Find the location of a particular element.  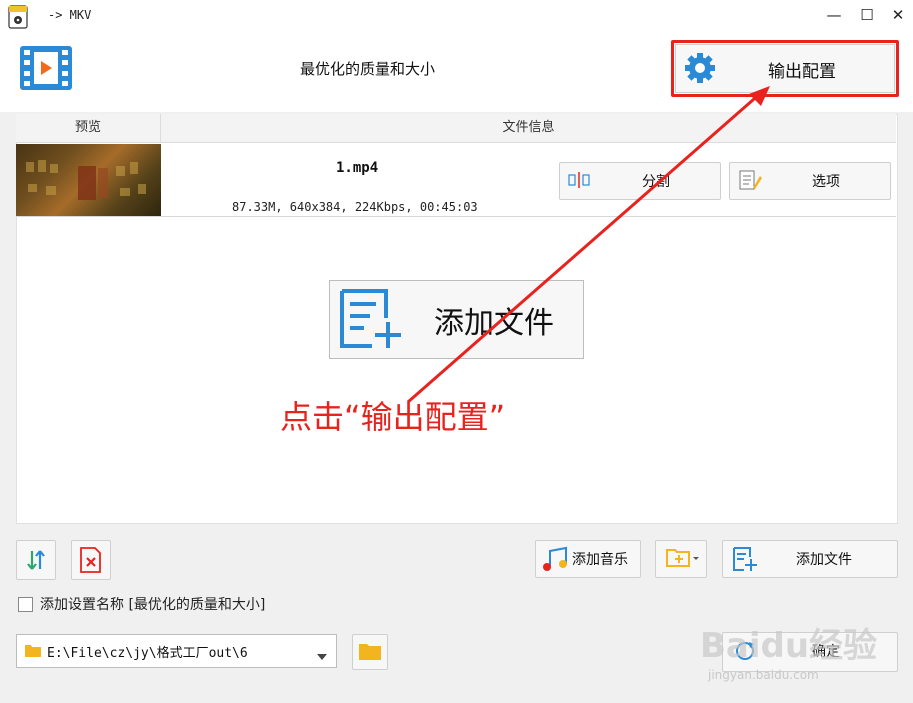

watermark-url: jingyan.baidu.com is located at coordinates (763, 675).